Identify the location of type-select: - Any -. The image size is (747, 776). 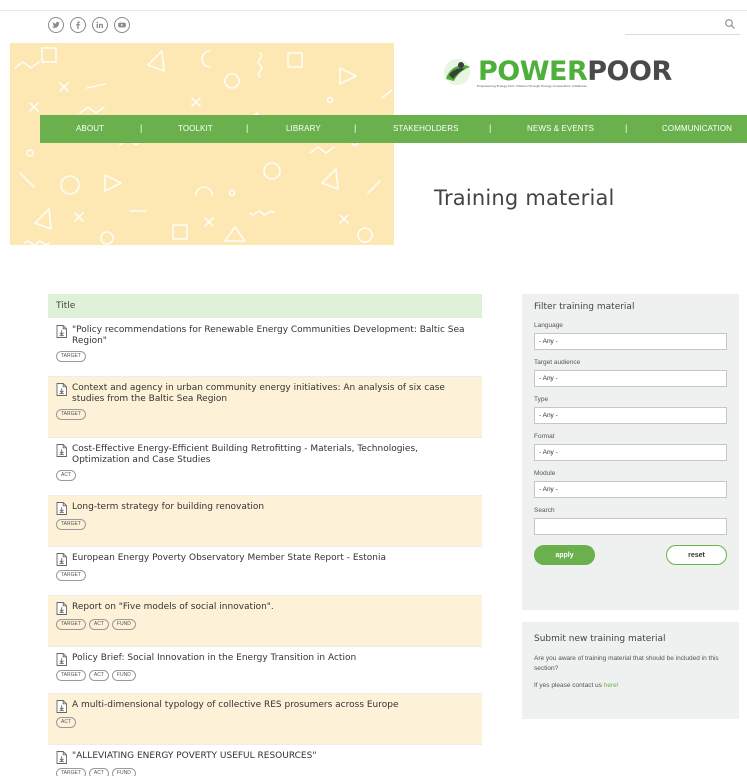
(630, 415).